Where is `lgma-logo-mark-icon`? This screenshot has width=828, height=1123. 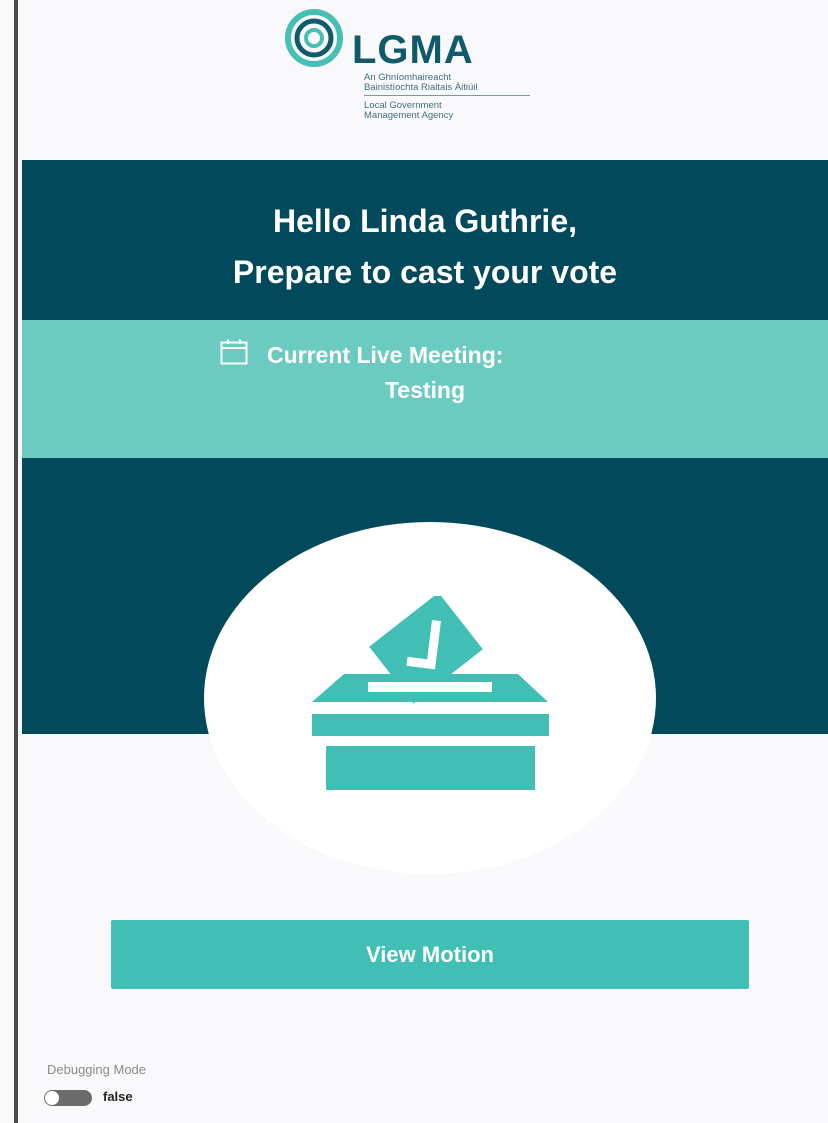 lgma-logo-mark-icon is located at coordinates (314, 38).